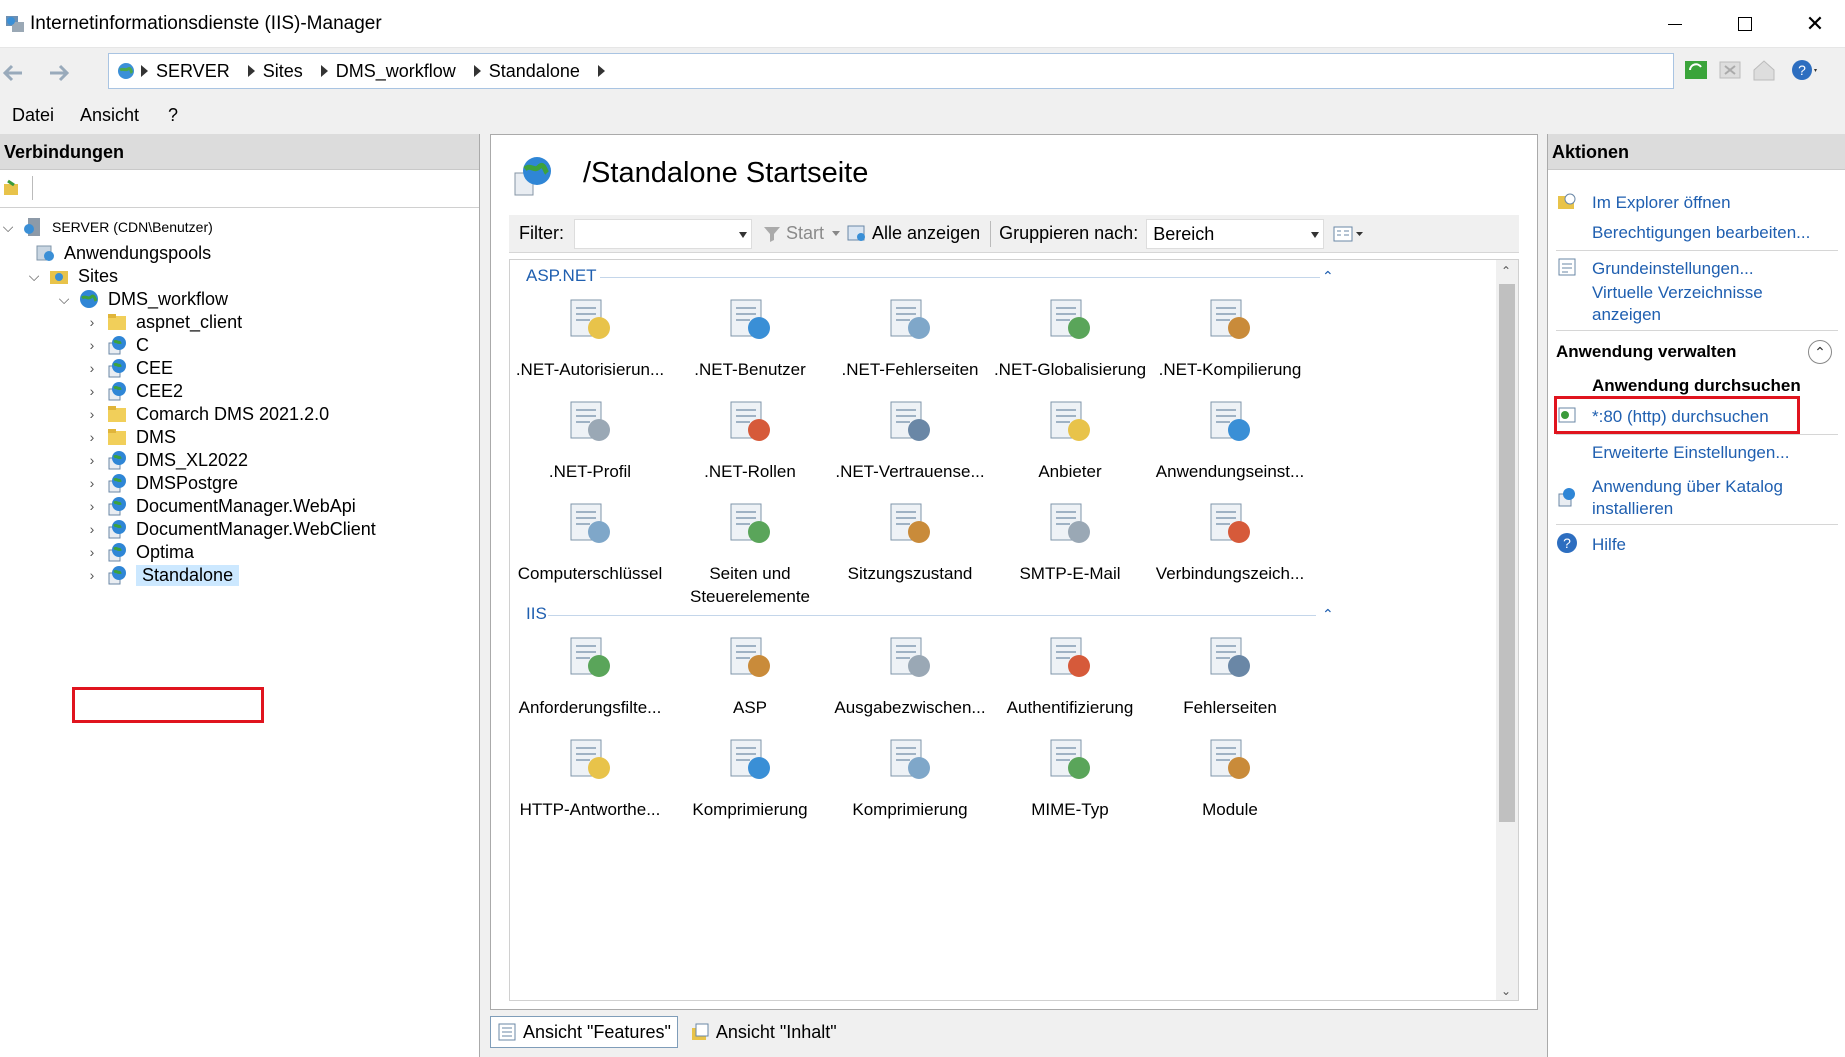 This screenshot has height=1057, width=1845. What do you see at coordinates (590, 438) in the screenshot?
I see `feature-item: .NET-Profil` at bounding box center [590, 438].